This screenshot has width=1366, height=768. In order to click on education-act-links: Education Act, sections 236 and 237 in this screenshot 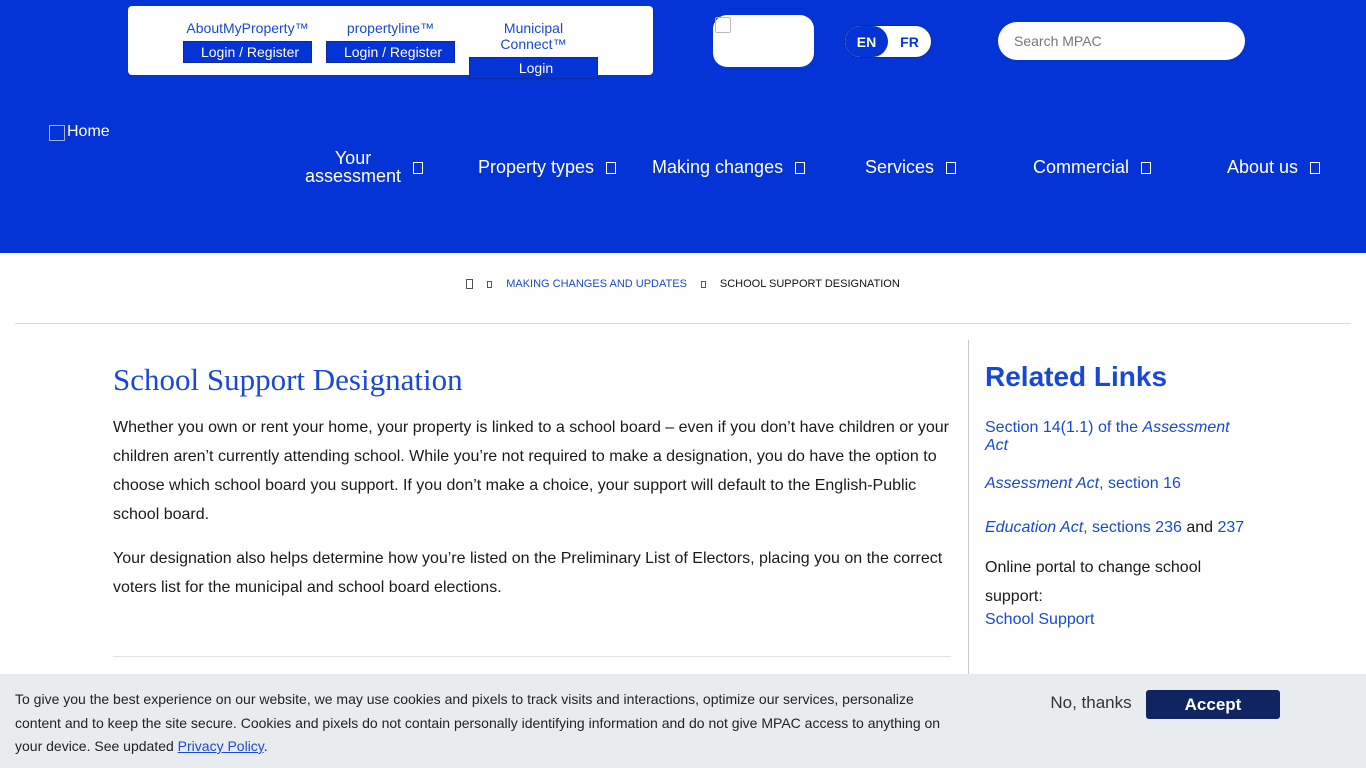, I will do `click(1117, 528)`.